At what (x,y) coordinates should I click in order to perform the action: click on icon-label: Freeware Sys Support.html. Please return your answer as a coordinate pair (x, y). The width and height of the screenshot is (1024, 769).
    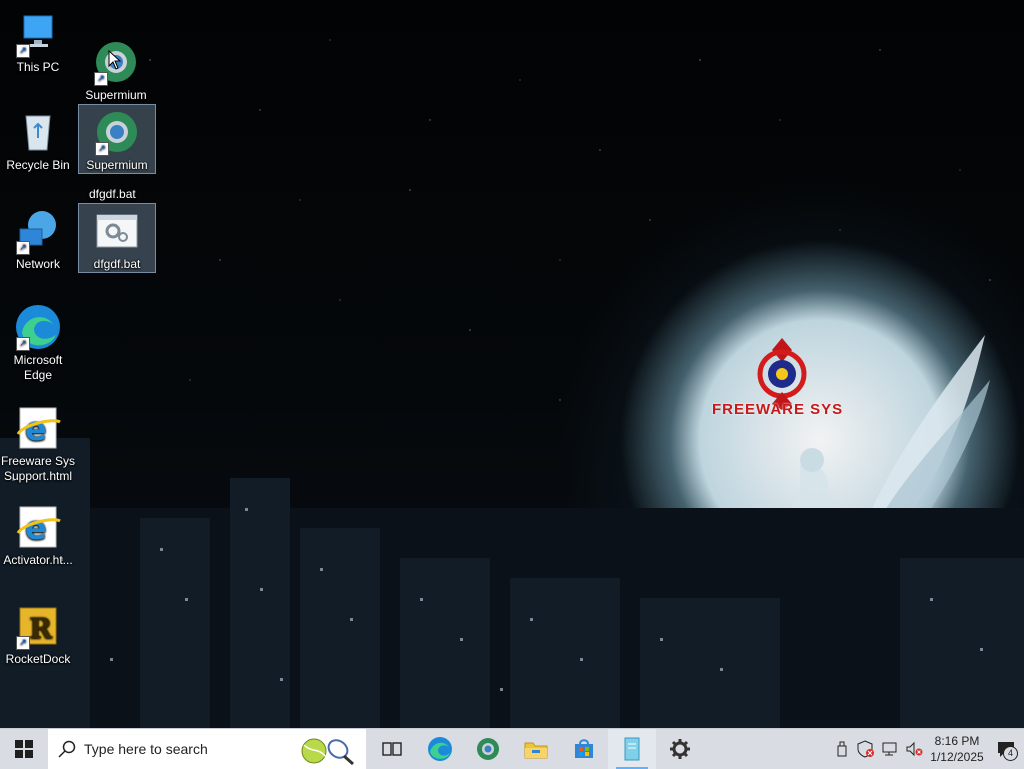
    Looking at the image, I should click on (38, 468).